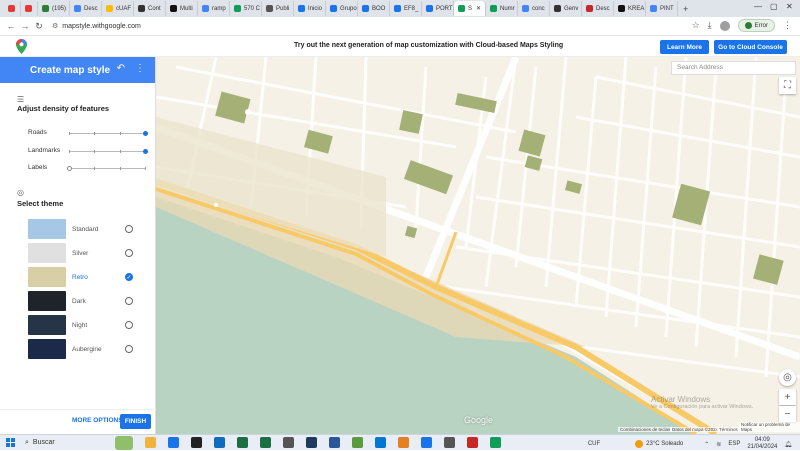 The image size is (800, 451). What do you see at coordinates (594, 444) in the screenshot?
I see `currency-widget: CUF` at bounding box center [594, 444].